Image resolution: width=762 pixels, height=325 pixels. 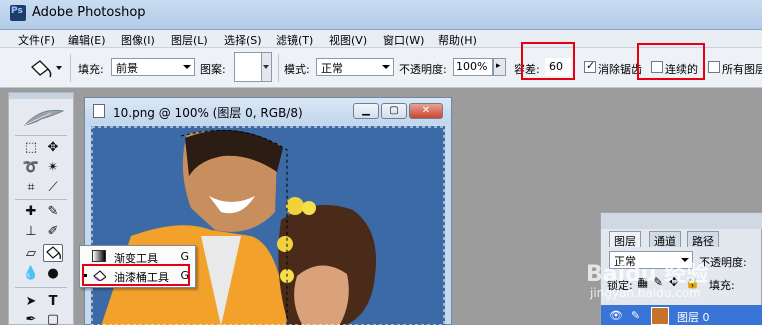 What do you see at coordinates (18, 13) in the screenshot?
I see `photoshop-app-icon` at bounding box center [18, 13].